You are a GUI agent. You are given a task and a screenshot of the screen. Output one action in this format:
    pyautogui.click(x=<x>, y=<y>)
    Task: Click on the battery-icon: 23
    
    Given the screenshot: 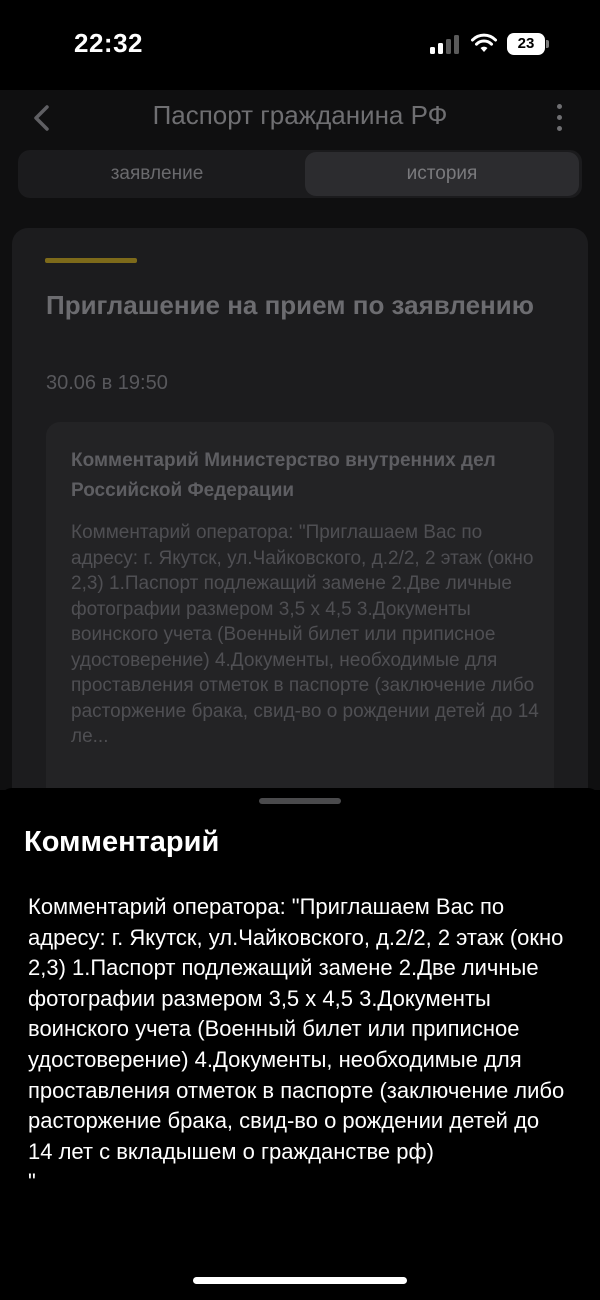 What is the action you would take?
    pyautogui.click(x=528, y=44)
    